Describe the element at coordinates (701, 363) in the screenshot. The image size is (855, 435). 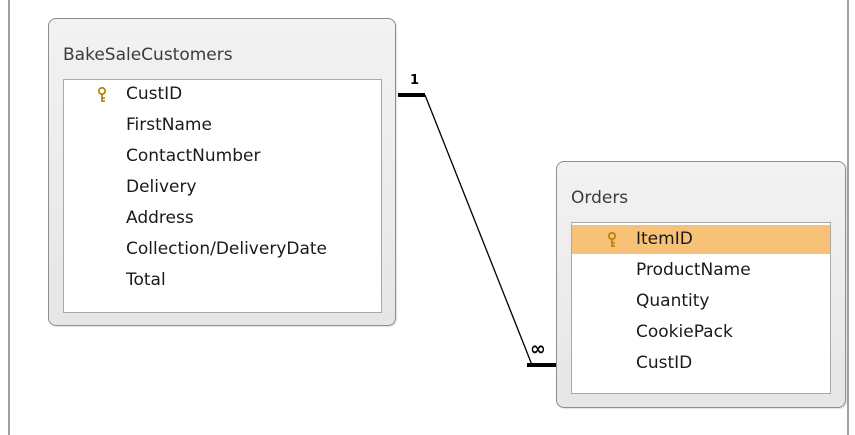
I see `field-custid-fk: CustID` at that location.